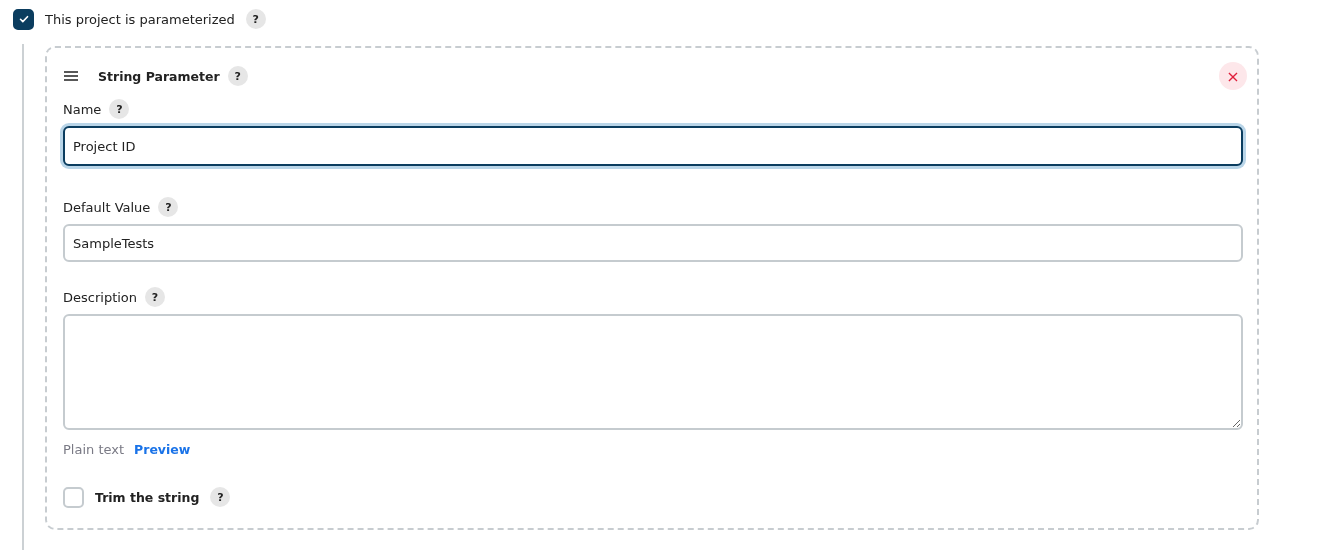  I want to click on field-label: Description, so click(100, 297).